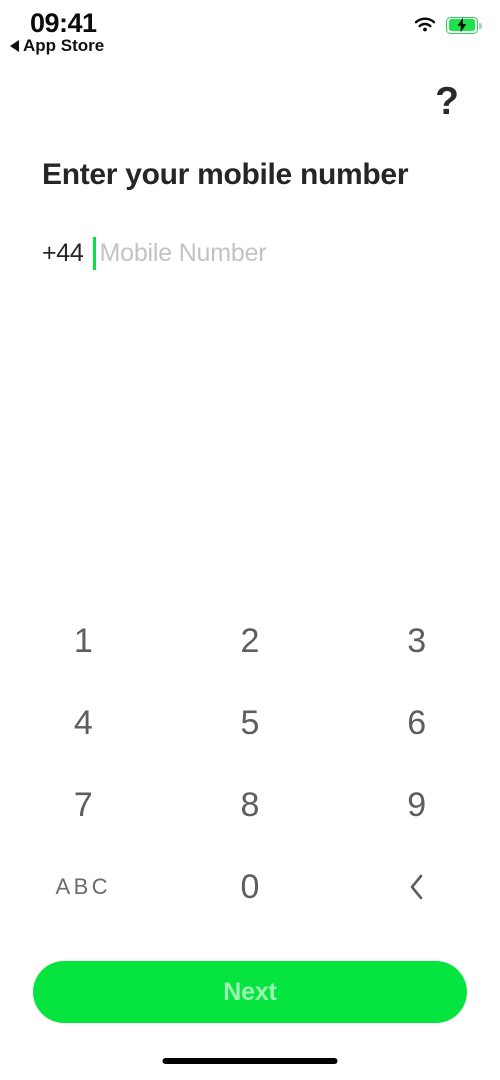 This screenshot has width=500, height=1080. What do you see at coordinates (83, 723) in the screenshot?
I see `key-4: 4` at bounding box center [83, 723].